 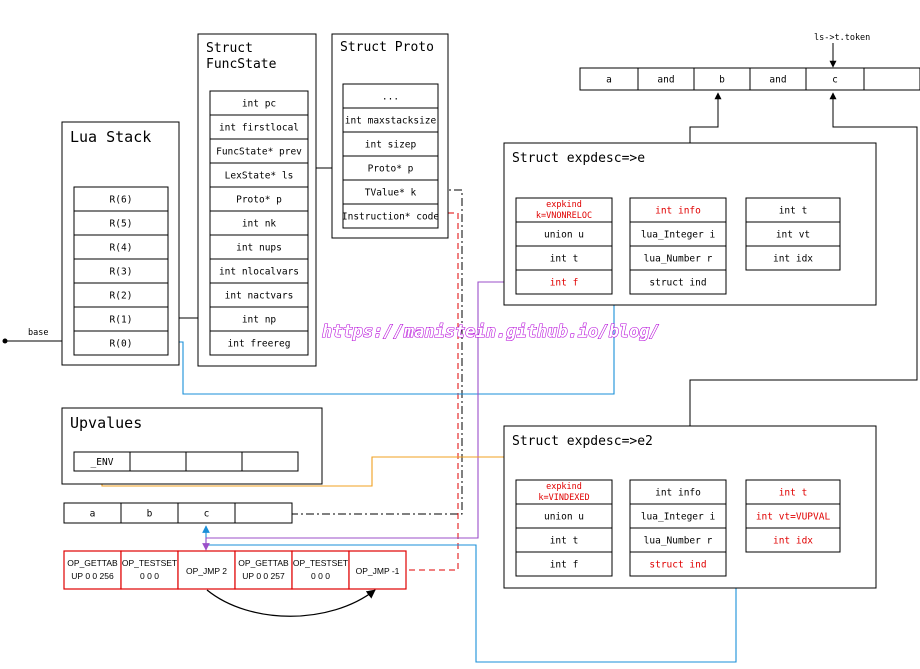 I want to click on cell-label: int nactvars, so click(x=259, y=296).